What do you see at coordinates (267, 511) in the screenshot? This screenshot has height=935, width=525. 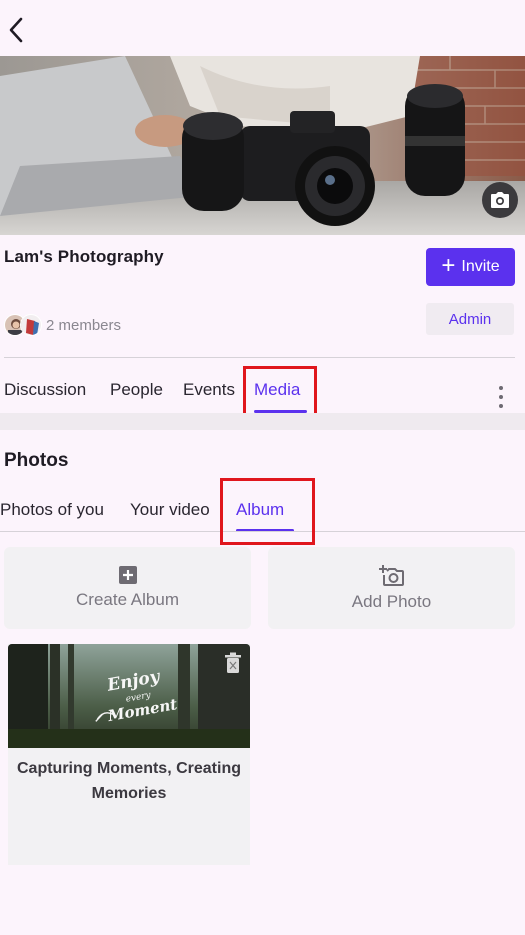 I see `highlight-box-album` at bounding box center [267, 511].